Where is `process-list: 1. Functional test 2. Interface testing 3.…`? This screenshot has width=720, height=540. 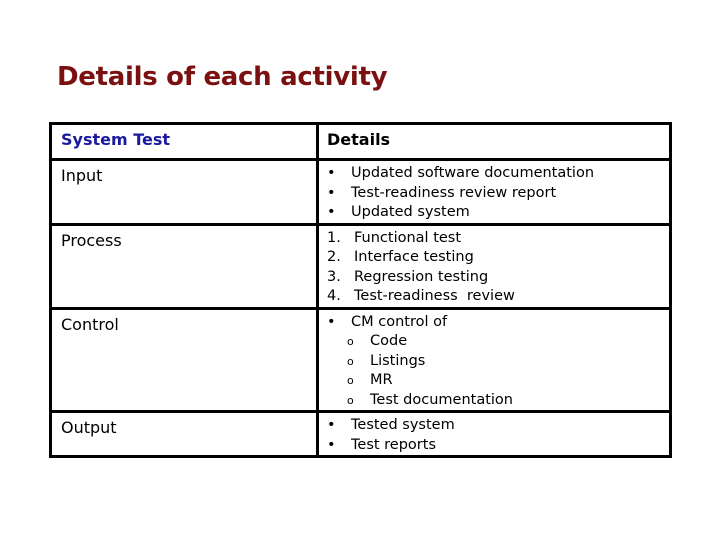
process-list: 1. Functional test 2. Interface testing 3.… is located at coordinates (498, 268).